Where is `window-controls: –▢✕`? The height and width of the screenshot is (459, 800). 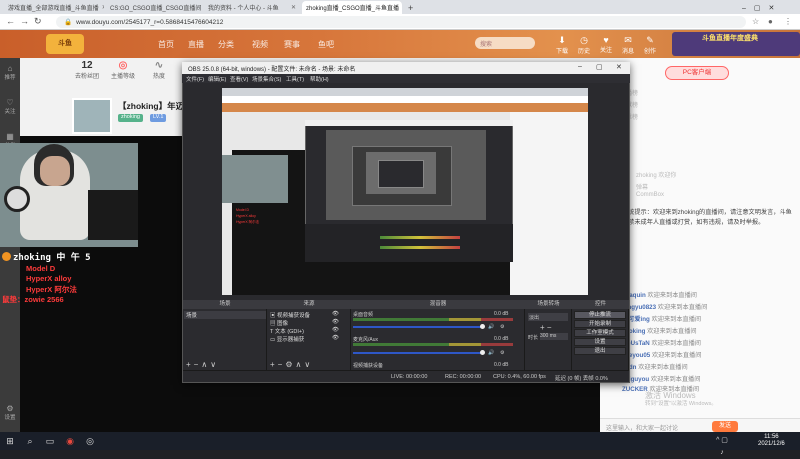 window-controls: –▢✕ is located at coordinates (768, 7).